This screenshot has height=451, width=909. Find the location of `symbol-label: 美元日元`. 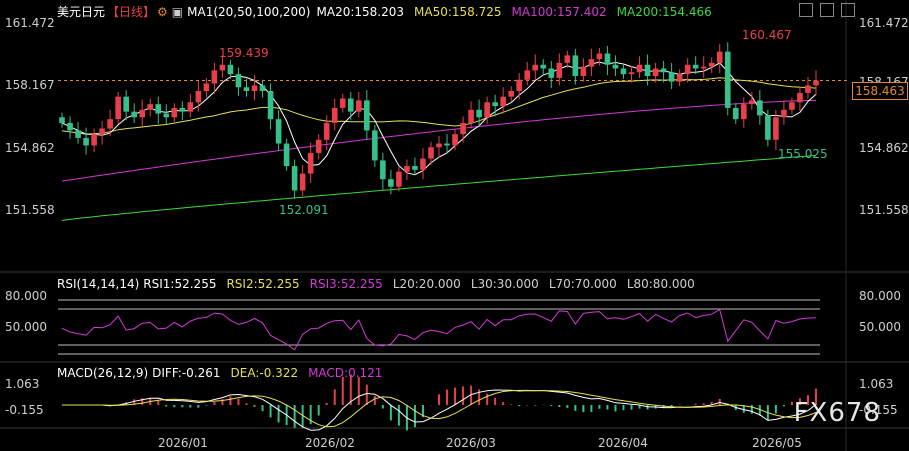

symbol-label: 美元日元 is located at coordinates (81, 12).